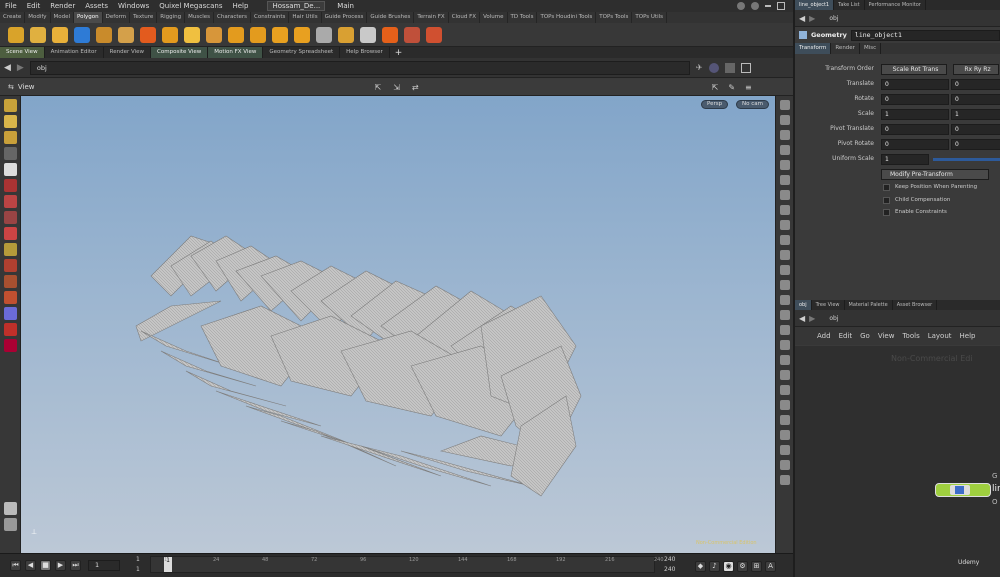  Describe the element at coordinates (940, 336) in the screenshot. I see `network-menu-layout: Layout` at that location.